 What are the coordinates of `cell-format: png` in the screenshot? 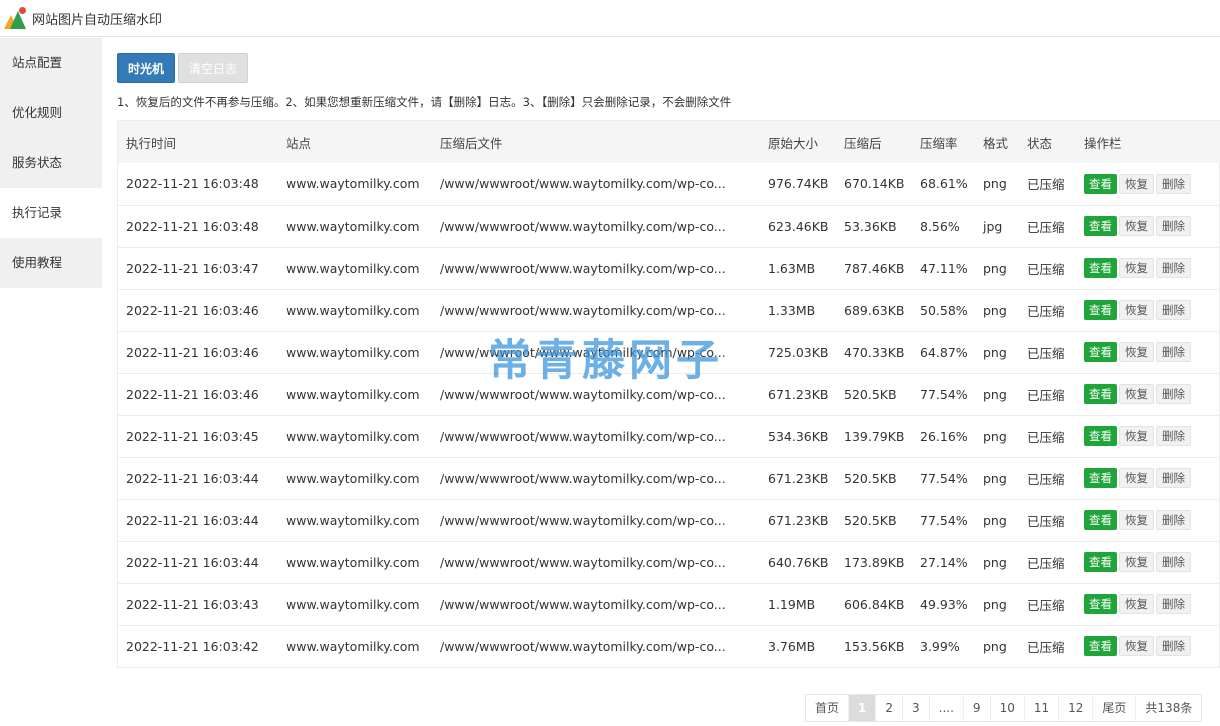 It's located at (995, 646).